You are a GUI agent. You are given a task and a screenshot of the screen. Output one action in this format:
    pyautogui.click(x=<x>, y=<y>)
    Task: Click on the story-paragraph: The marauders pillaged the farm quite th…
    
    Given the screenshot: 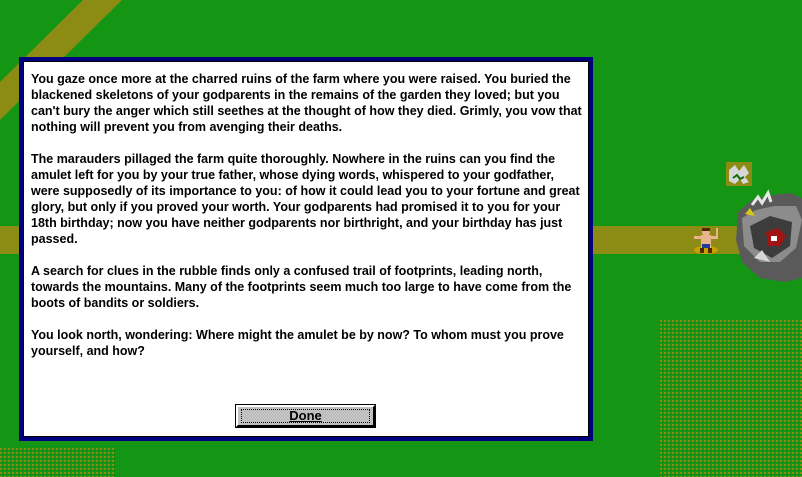 What is the action you would take?
    pyautogui.click(x=305, y=199)
    